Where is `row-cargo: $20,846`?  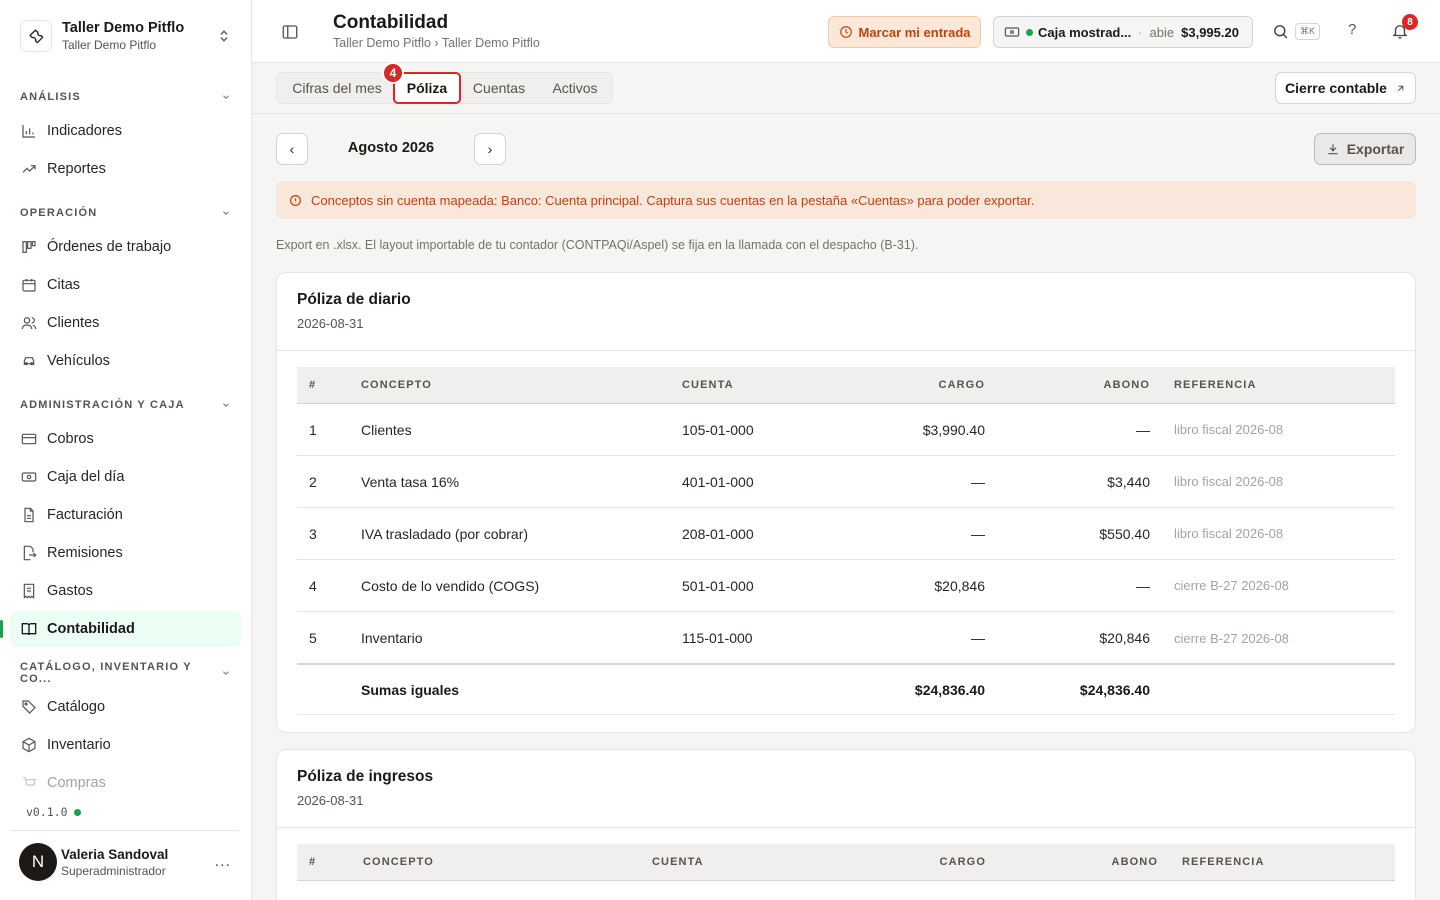
row-cargo: $20,846 is located at coordinates (959, 585).